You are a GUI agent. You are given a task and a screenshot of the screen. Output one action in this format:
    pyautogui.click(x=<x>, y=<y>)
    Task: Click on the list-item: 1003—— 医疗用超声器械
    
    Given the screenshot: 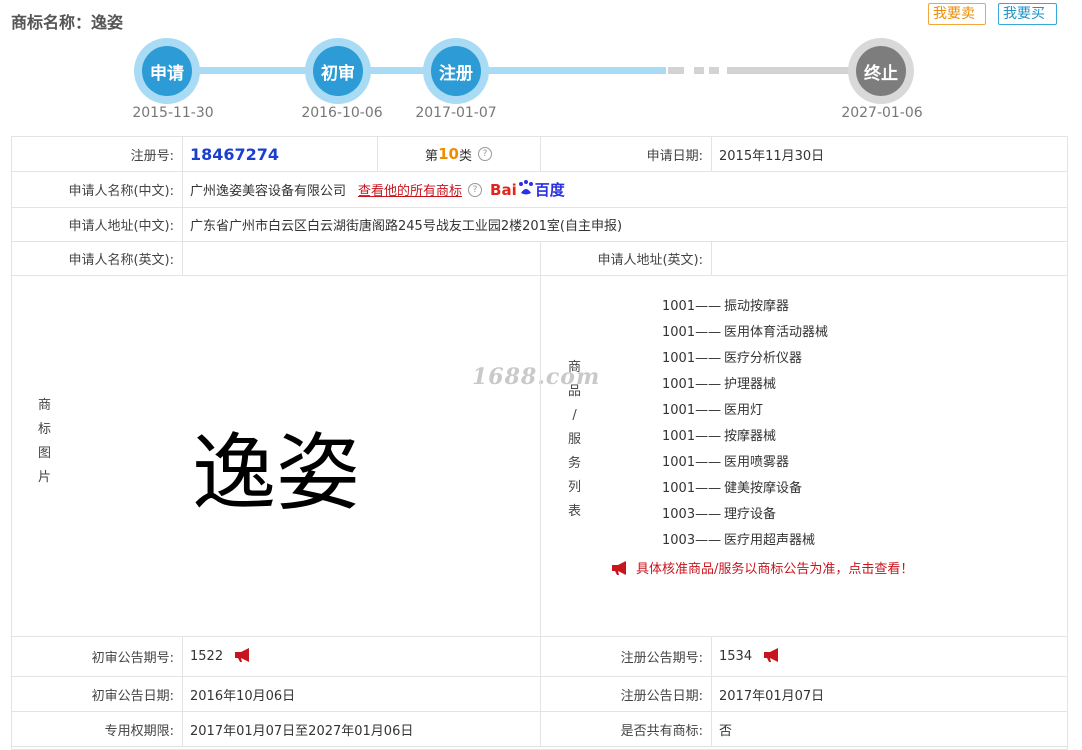 What is the action you would take?
    pyautogui.click(x=745, y=541)
    